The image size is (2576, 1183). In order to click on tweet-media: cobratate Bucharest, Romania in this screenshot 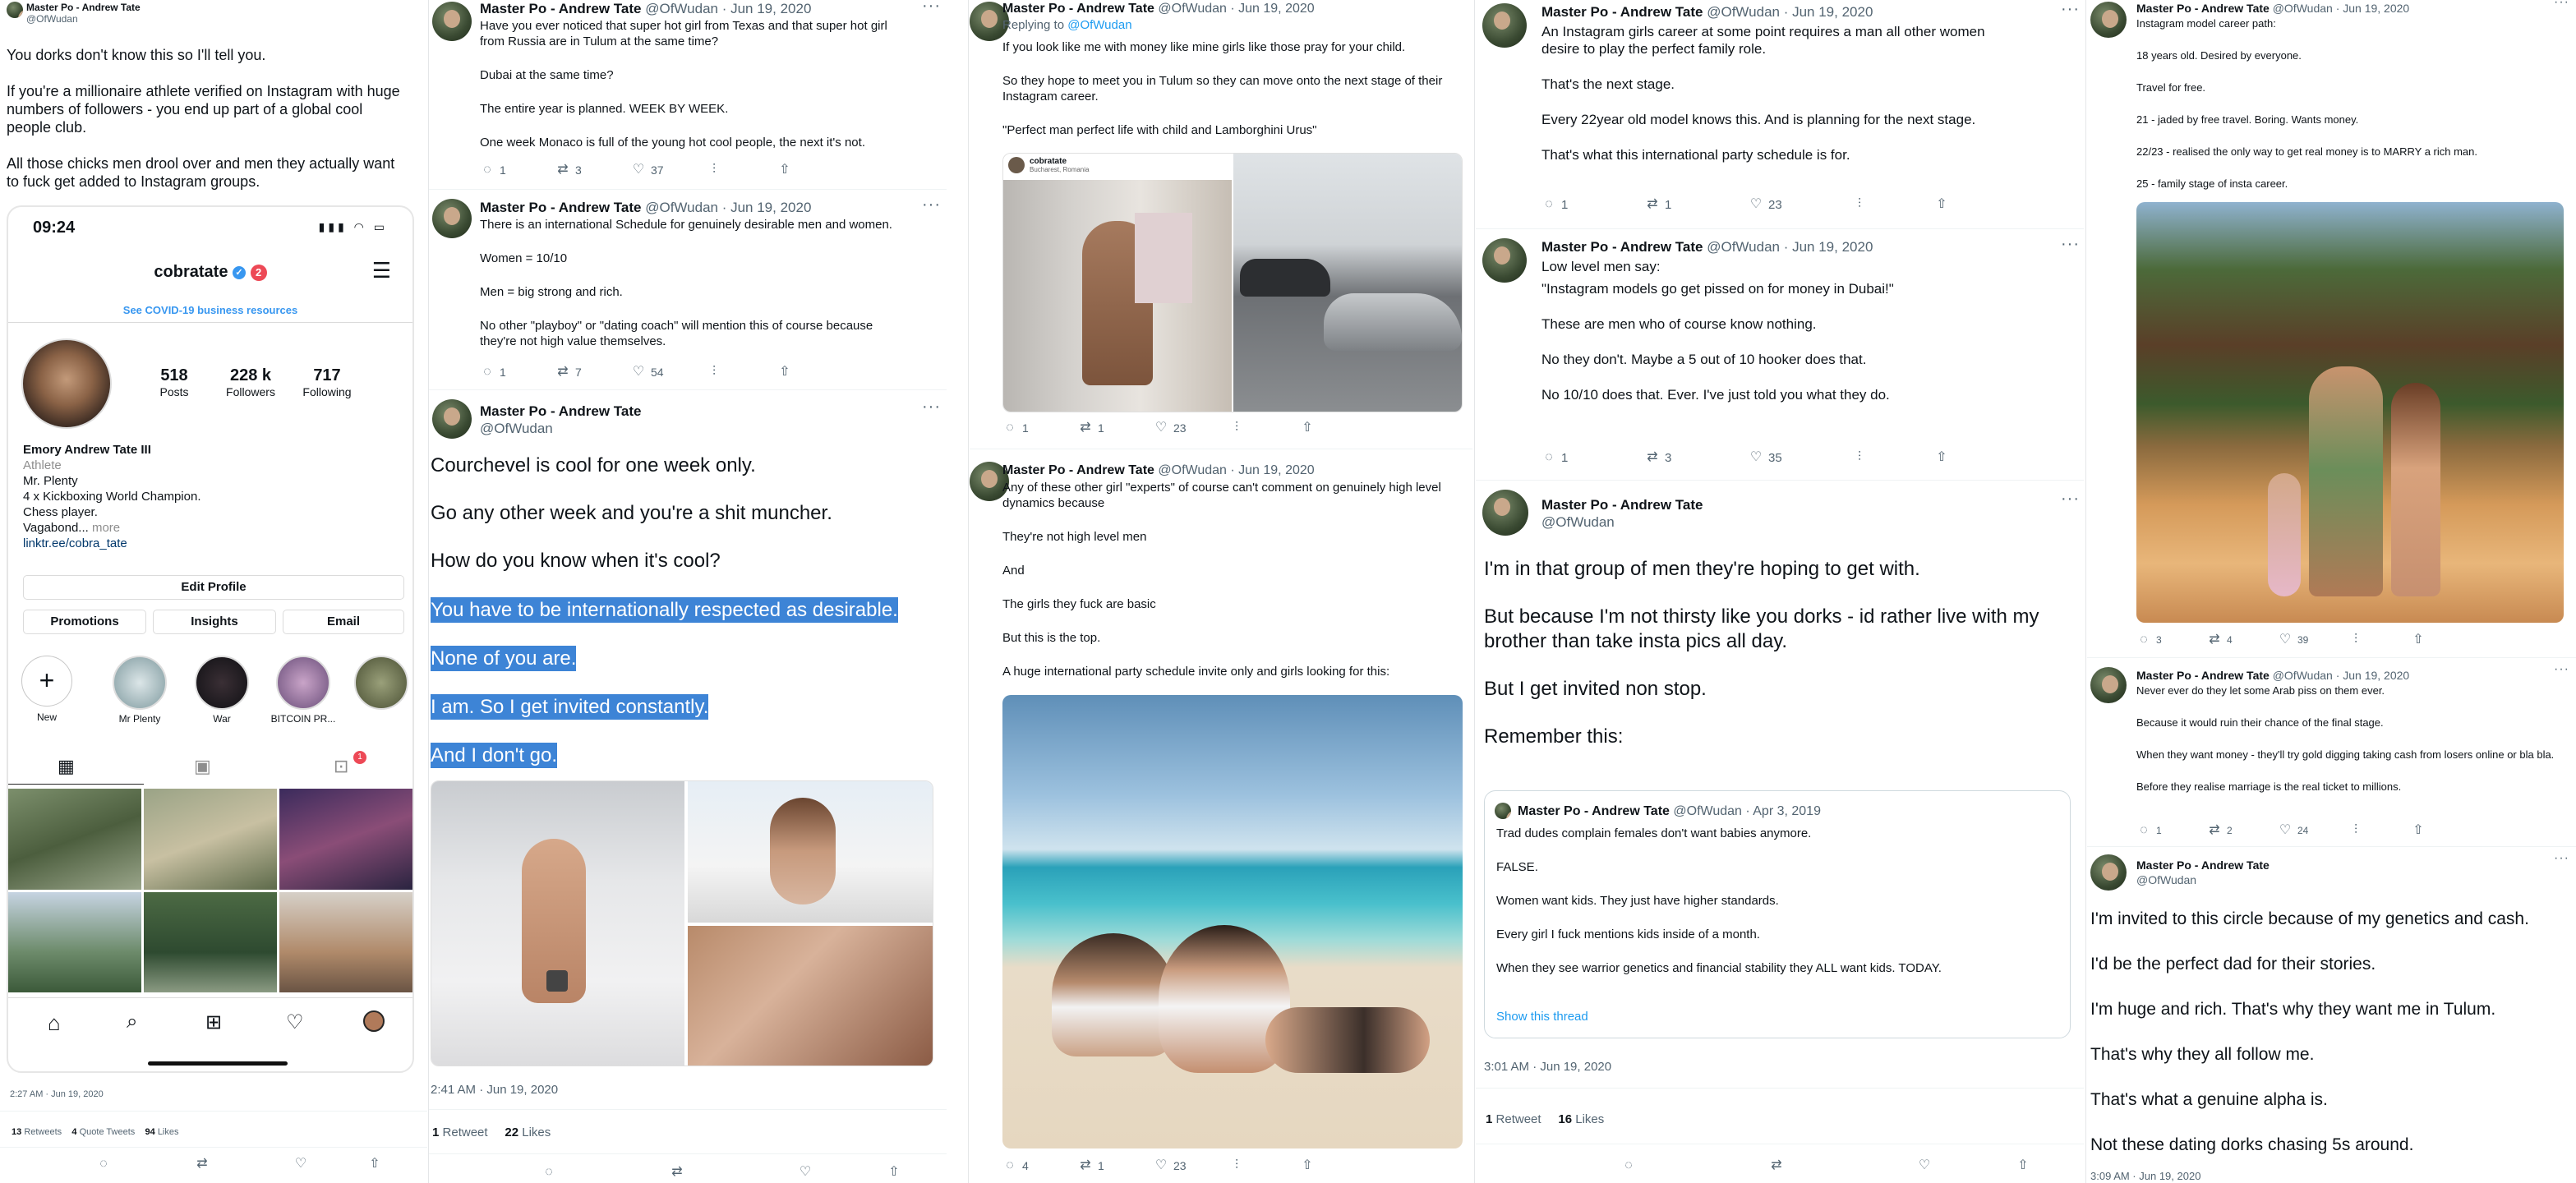, I will do `click(1232, 282)`.